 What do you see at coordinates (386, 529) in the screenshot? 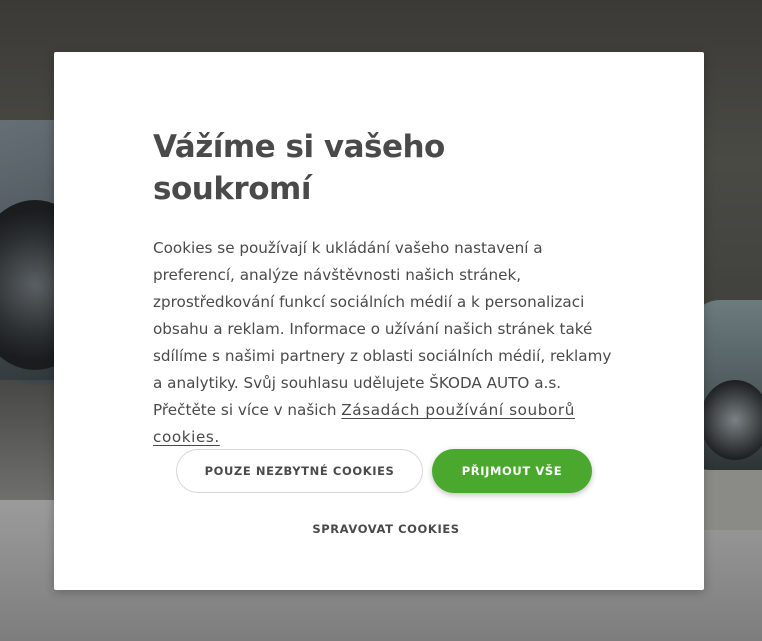
I see `manage-cookies-button: SPRAVOVAT COOKIES` at bounding box center [386, 529].